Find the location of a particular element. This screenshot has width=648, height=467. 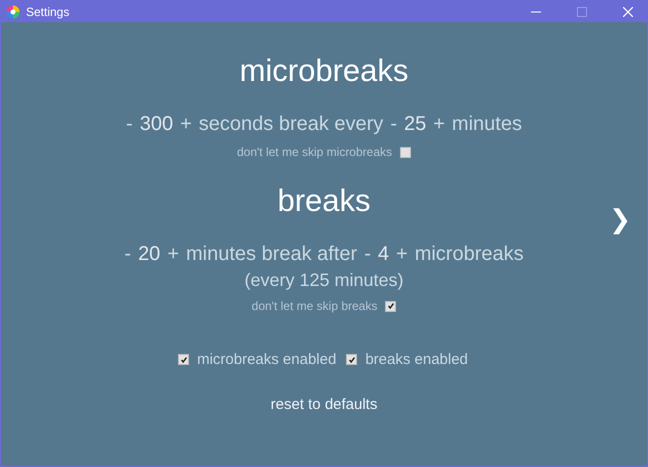

sentence-text: minutes is located at coordinates (487, 124).